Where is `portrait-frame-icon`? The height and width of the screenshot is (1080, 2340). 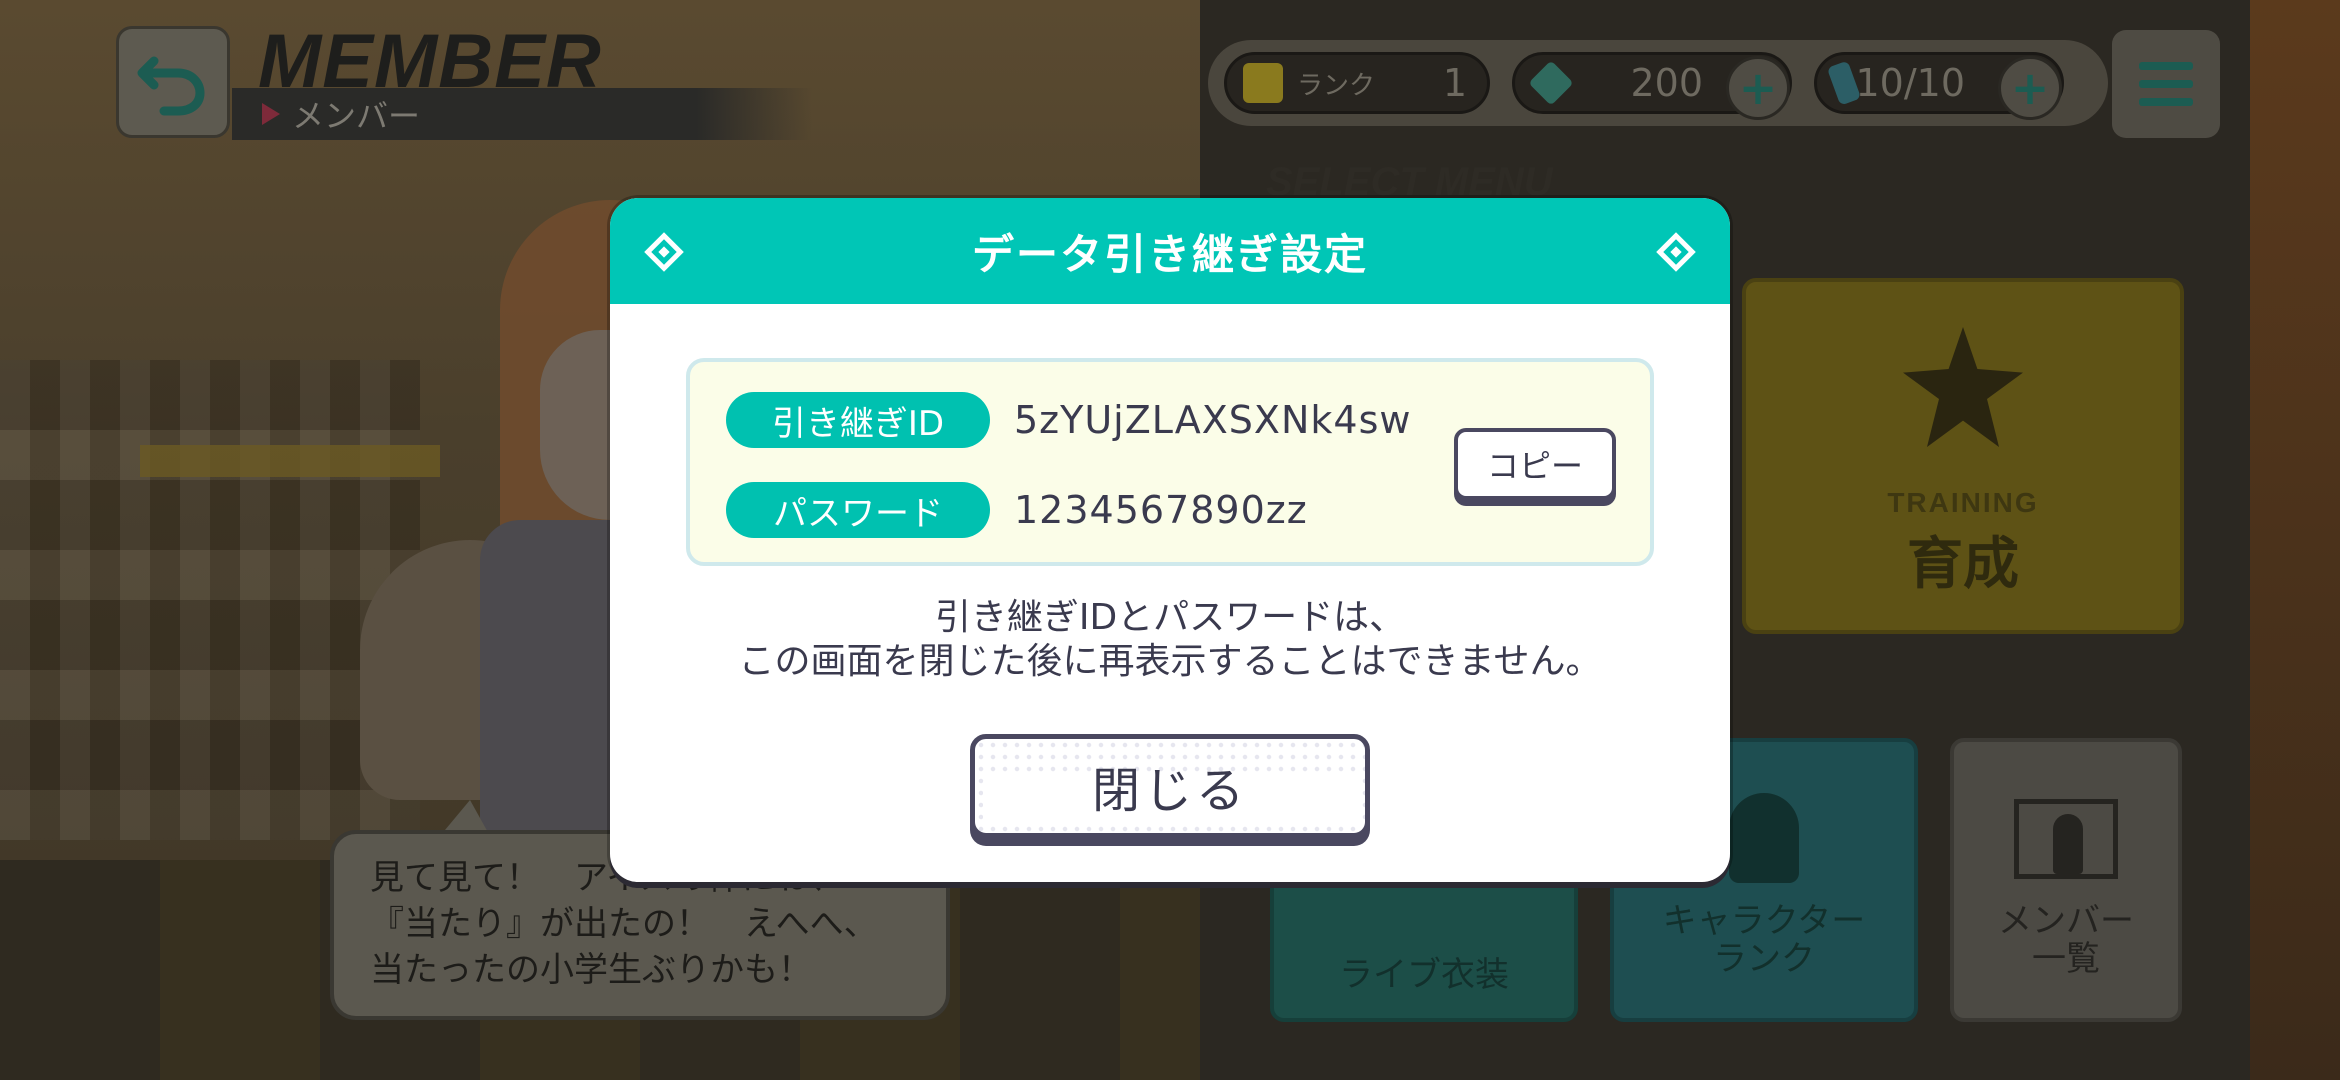
portrait-frame-icon is located at coordinates (2066, 839).